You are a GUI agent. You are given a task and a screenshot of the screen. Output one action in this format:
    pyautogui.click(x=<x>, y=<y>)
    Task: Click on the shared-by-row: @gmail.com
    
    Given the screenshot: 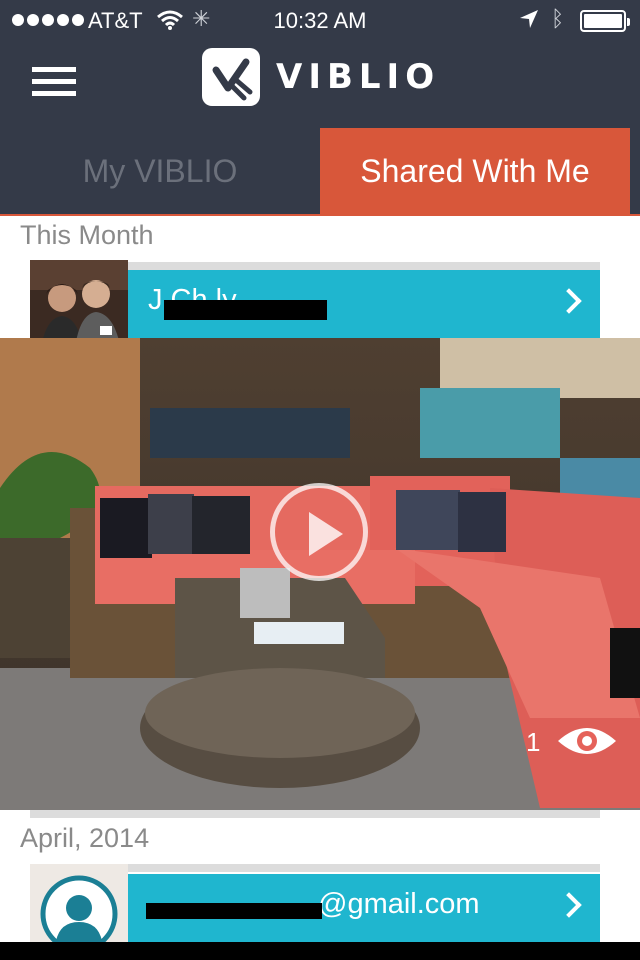 What is the action you would take?
    pyautogui.click(x=364, y=908)
    